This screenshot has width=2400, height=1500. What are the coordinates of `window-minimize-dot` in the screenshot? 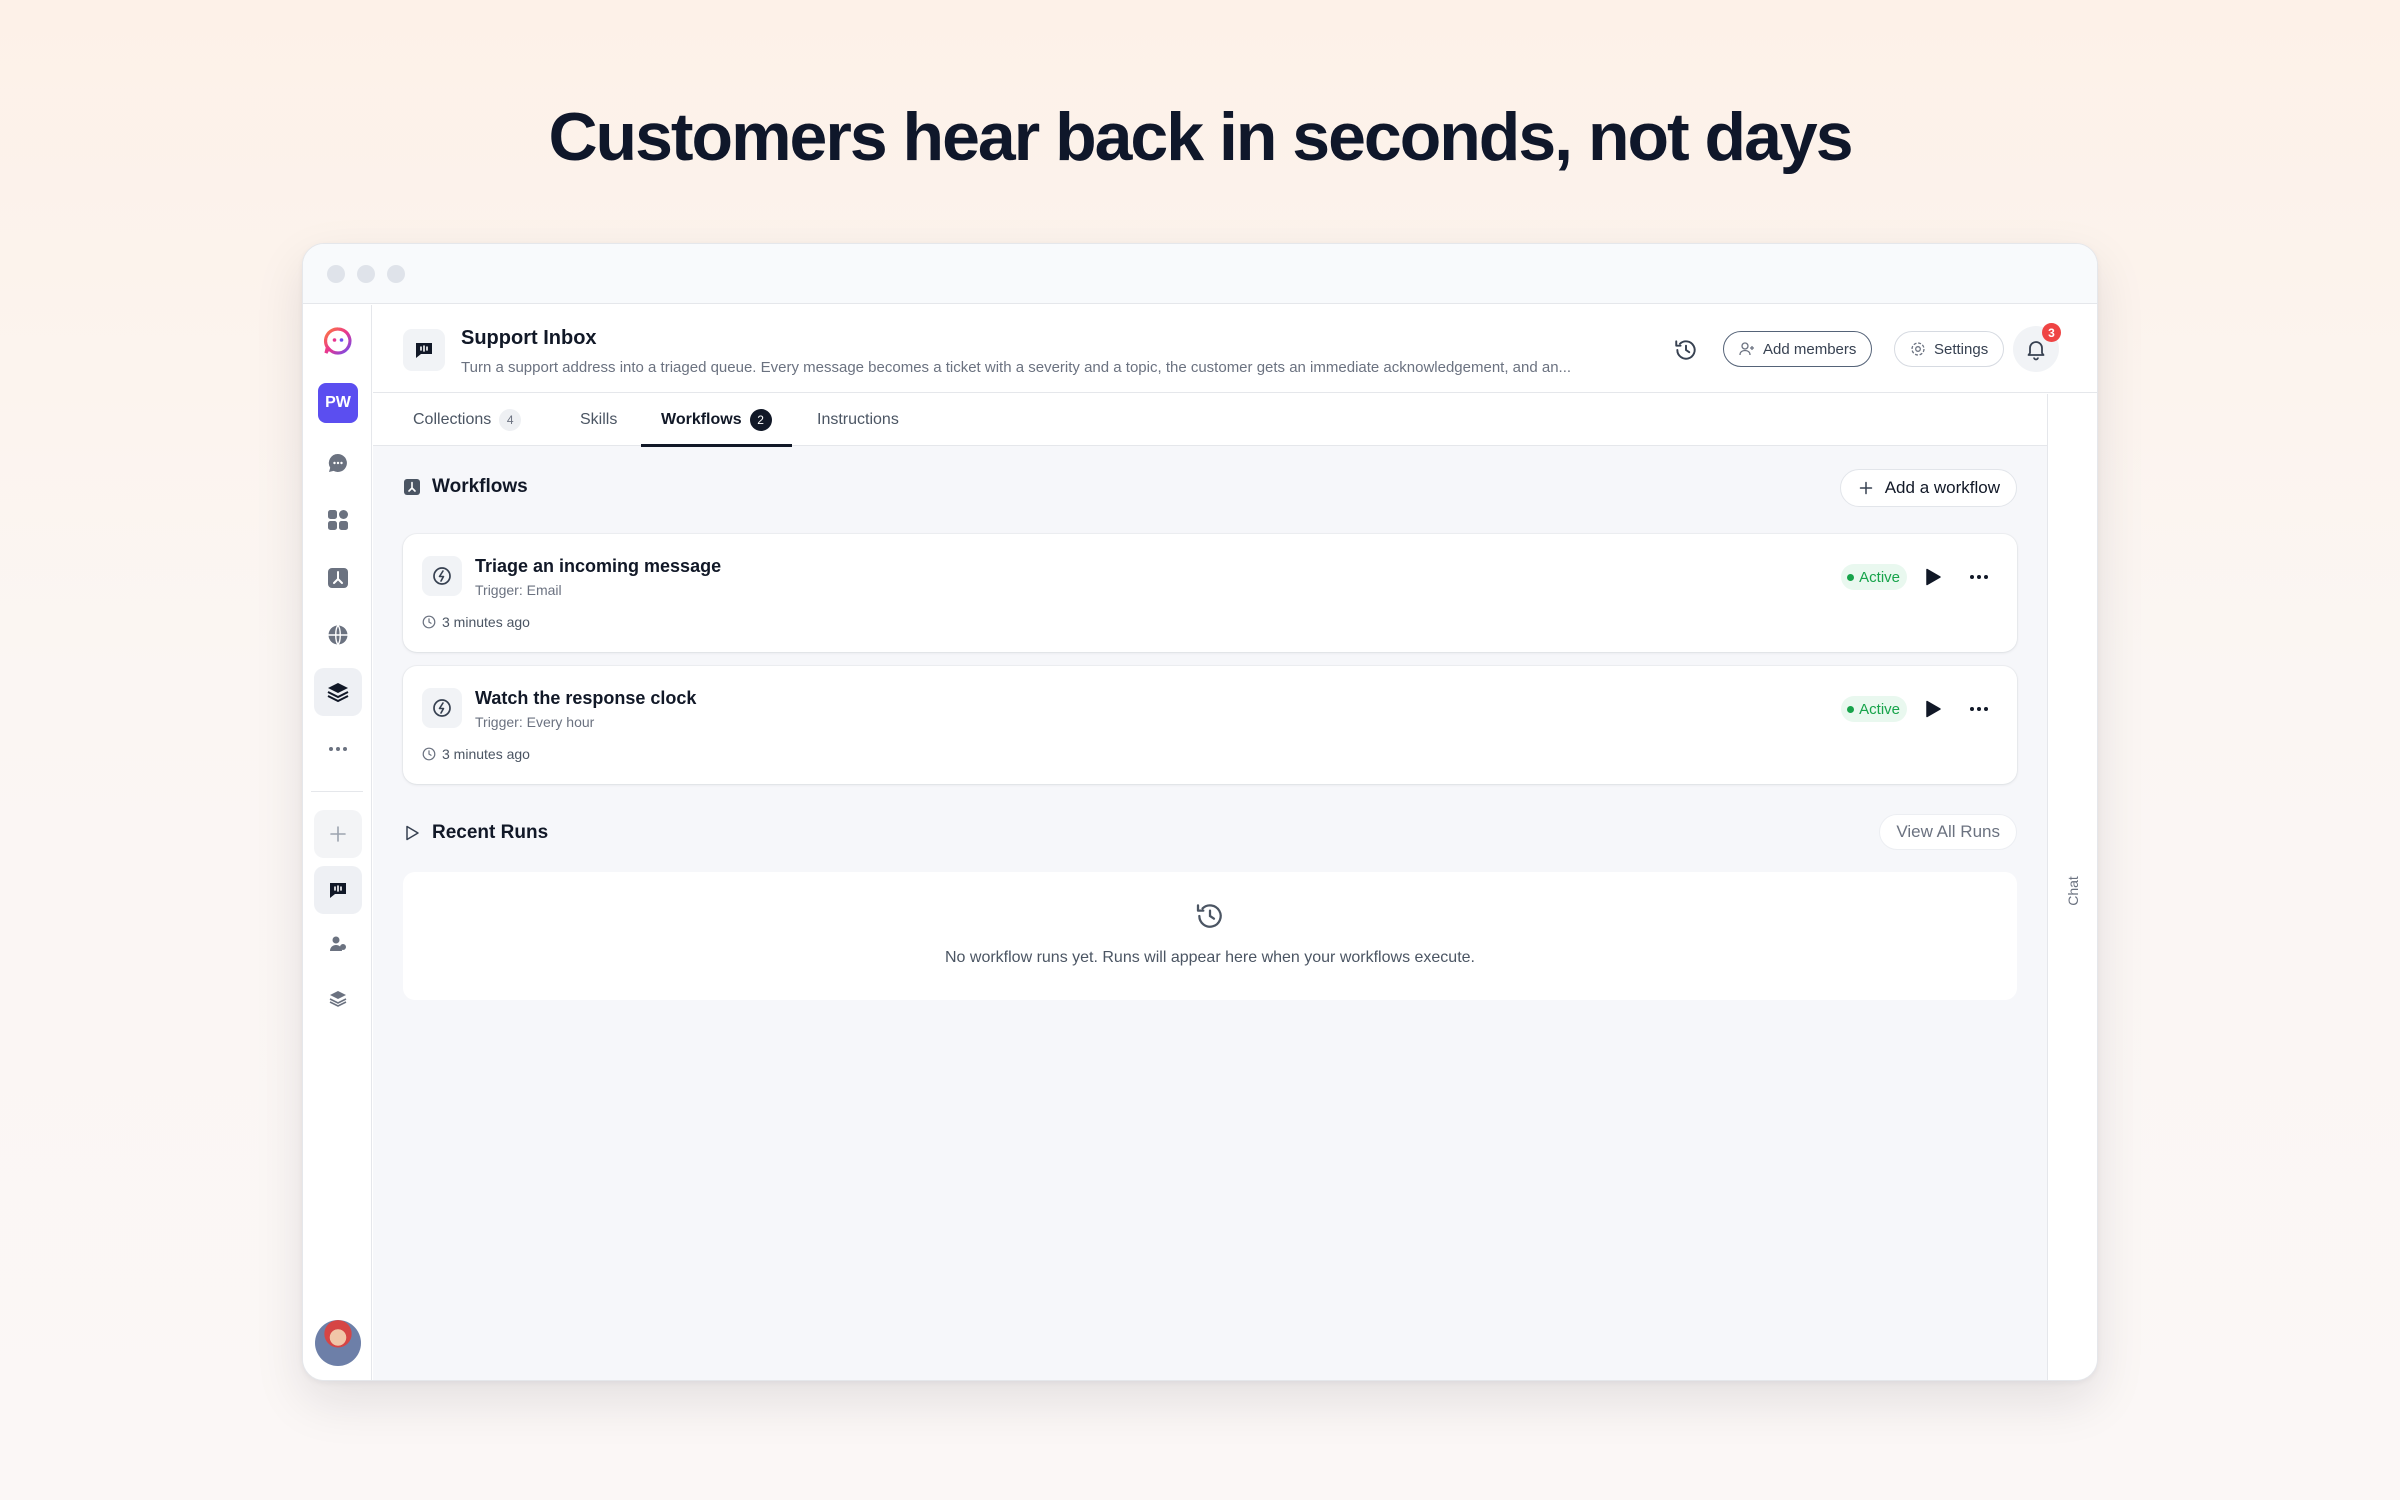 It's located at (366, 273).